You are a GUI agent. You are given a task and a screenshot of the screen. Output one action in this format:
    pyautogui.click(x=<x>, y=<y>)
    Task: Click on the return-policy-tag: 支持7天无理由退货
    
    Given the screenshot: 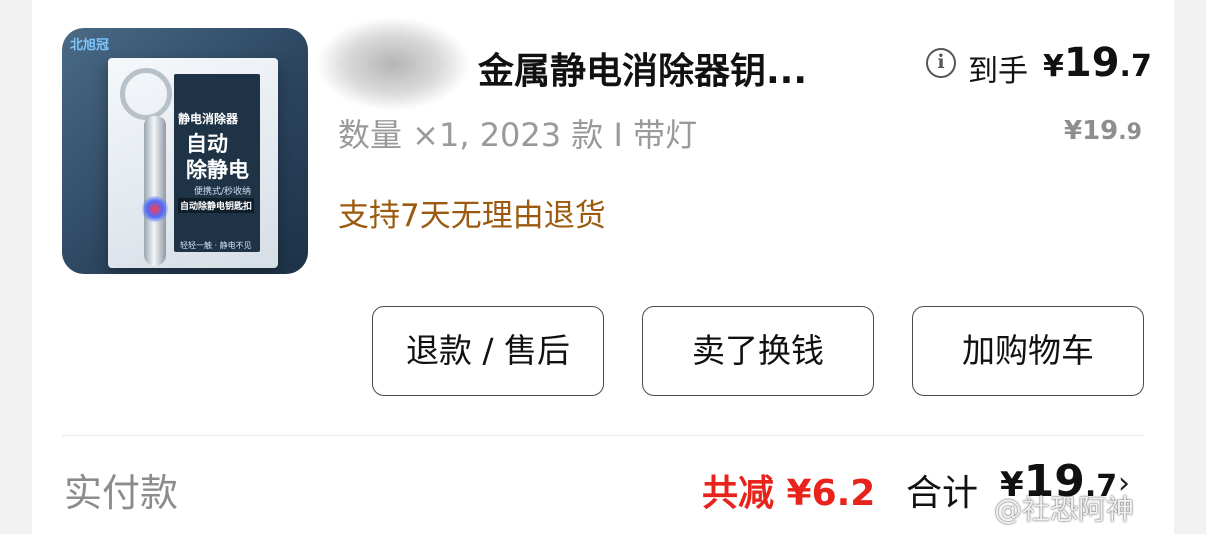 What is the action you would take?
    pyautogui.click(x=472, y=216)
    